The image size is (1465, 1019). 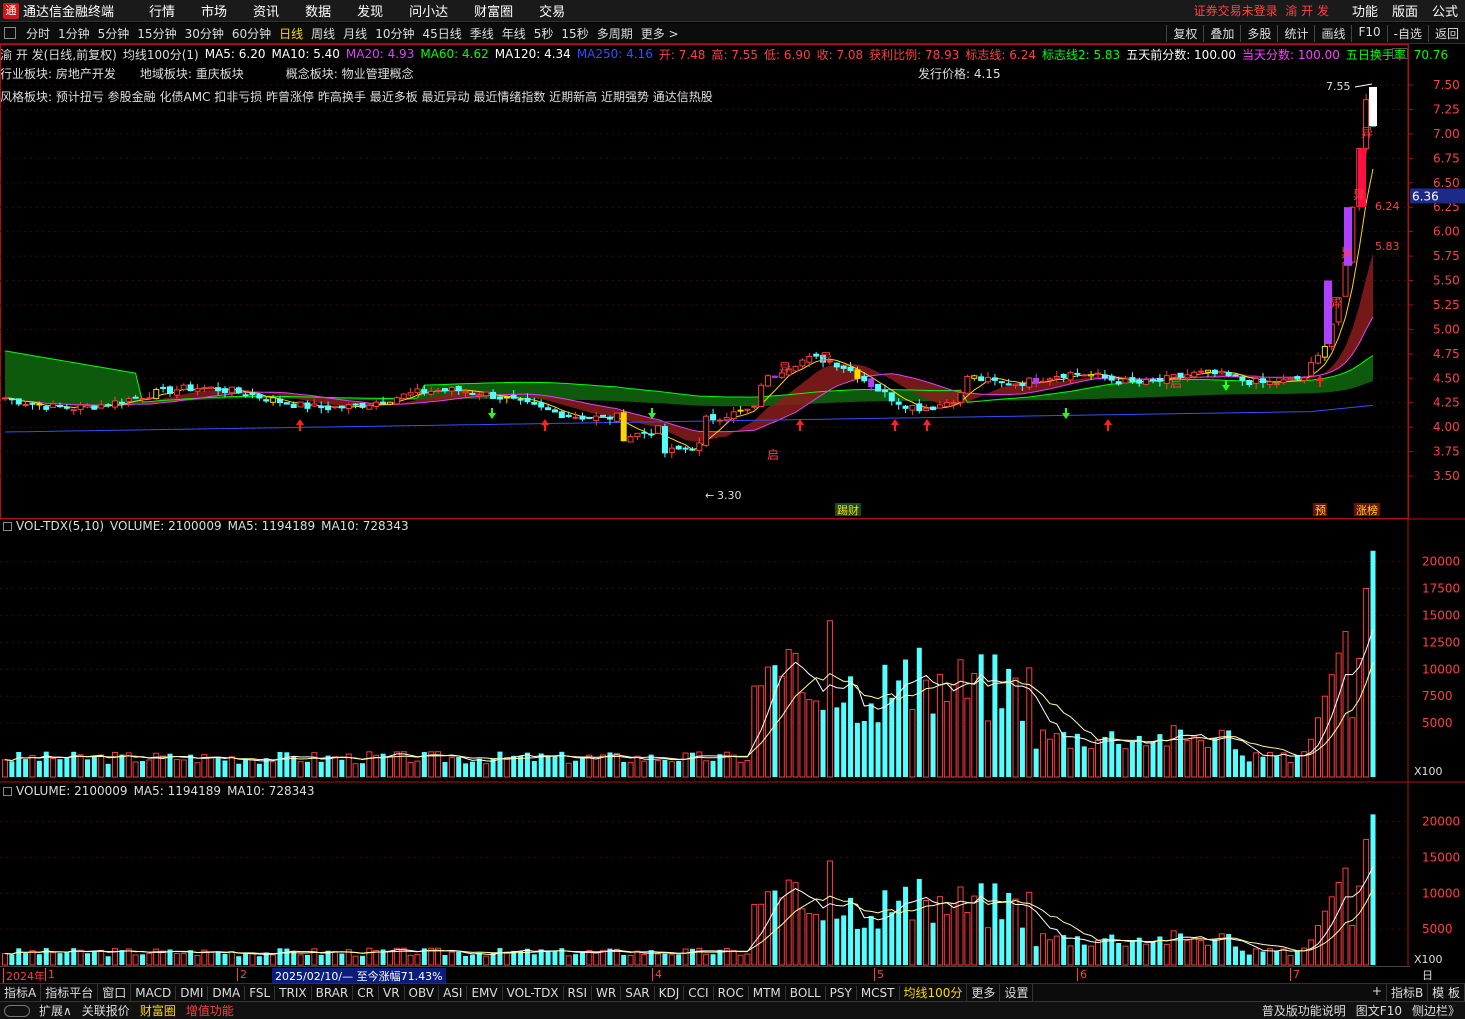 I want to click on period-tab: 5分钟, so click(x=114, y=33).